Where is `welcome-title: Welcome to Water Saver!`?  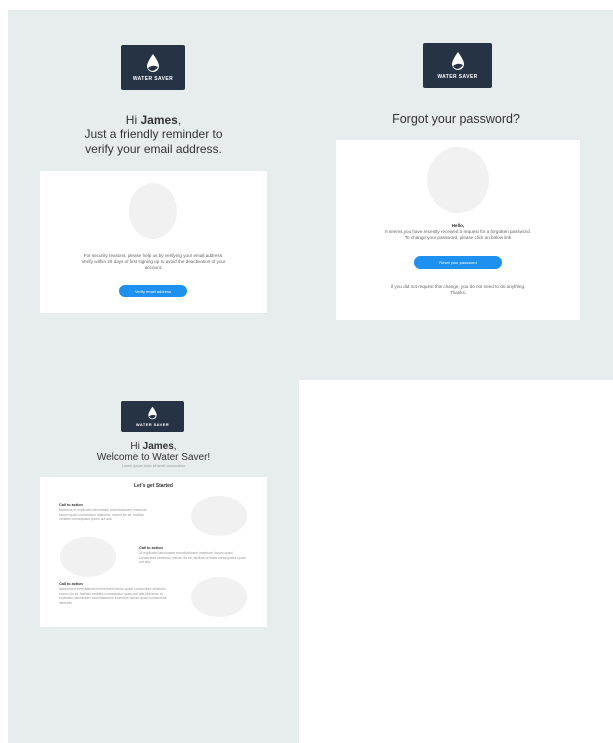 welcome-title: Welcome to Water Saver! is located at coordinates (153, 457).